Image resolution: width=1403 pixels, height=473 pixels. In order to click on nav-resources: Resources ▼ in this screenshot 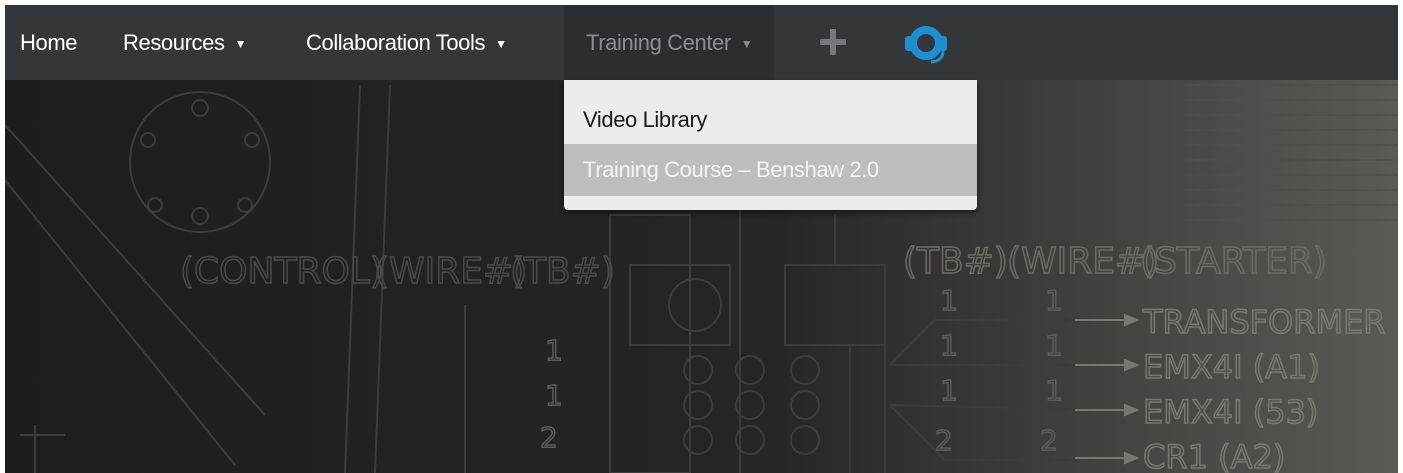, I will do `click(184, 42)`.